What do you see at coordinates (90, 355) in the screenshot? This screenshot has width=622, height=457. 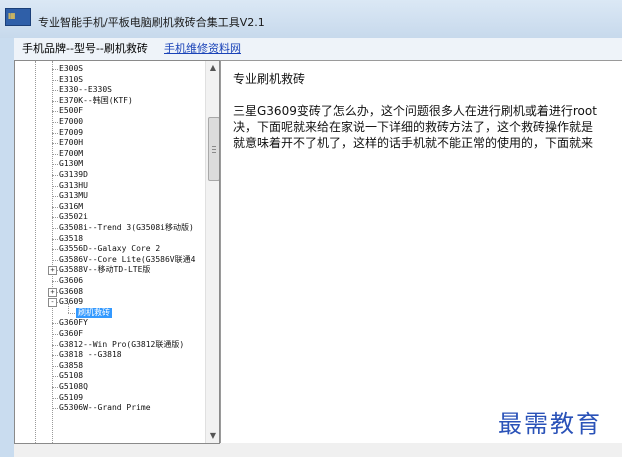 I see `tree-item-label: G3818 --G3818` at bounding box center [90, 355].